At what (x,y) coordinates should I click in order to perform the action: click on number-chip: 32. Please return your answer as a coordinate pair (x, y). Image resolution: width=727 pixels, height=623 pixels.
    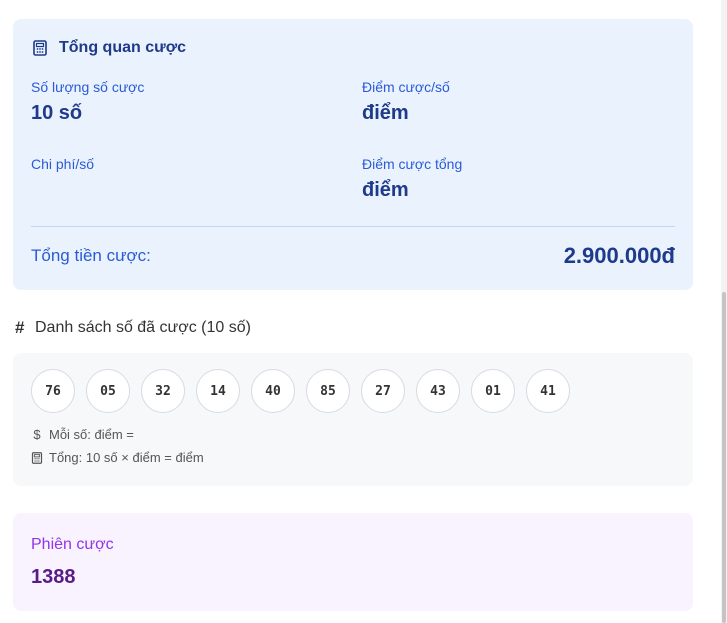
    Looking at the image, I should click on (163, 391).